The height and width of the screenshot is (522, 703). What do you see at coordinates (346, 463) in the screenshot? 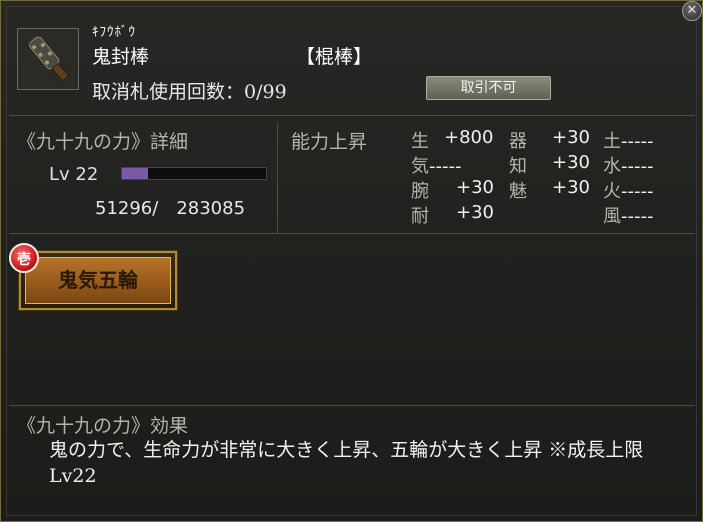
I see `effect-description: 鬼の力で、生命力が非常に大きく上昇、五輪が大きく上昇 ※成長上限Lv22` at bounding box center [346, 463].